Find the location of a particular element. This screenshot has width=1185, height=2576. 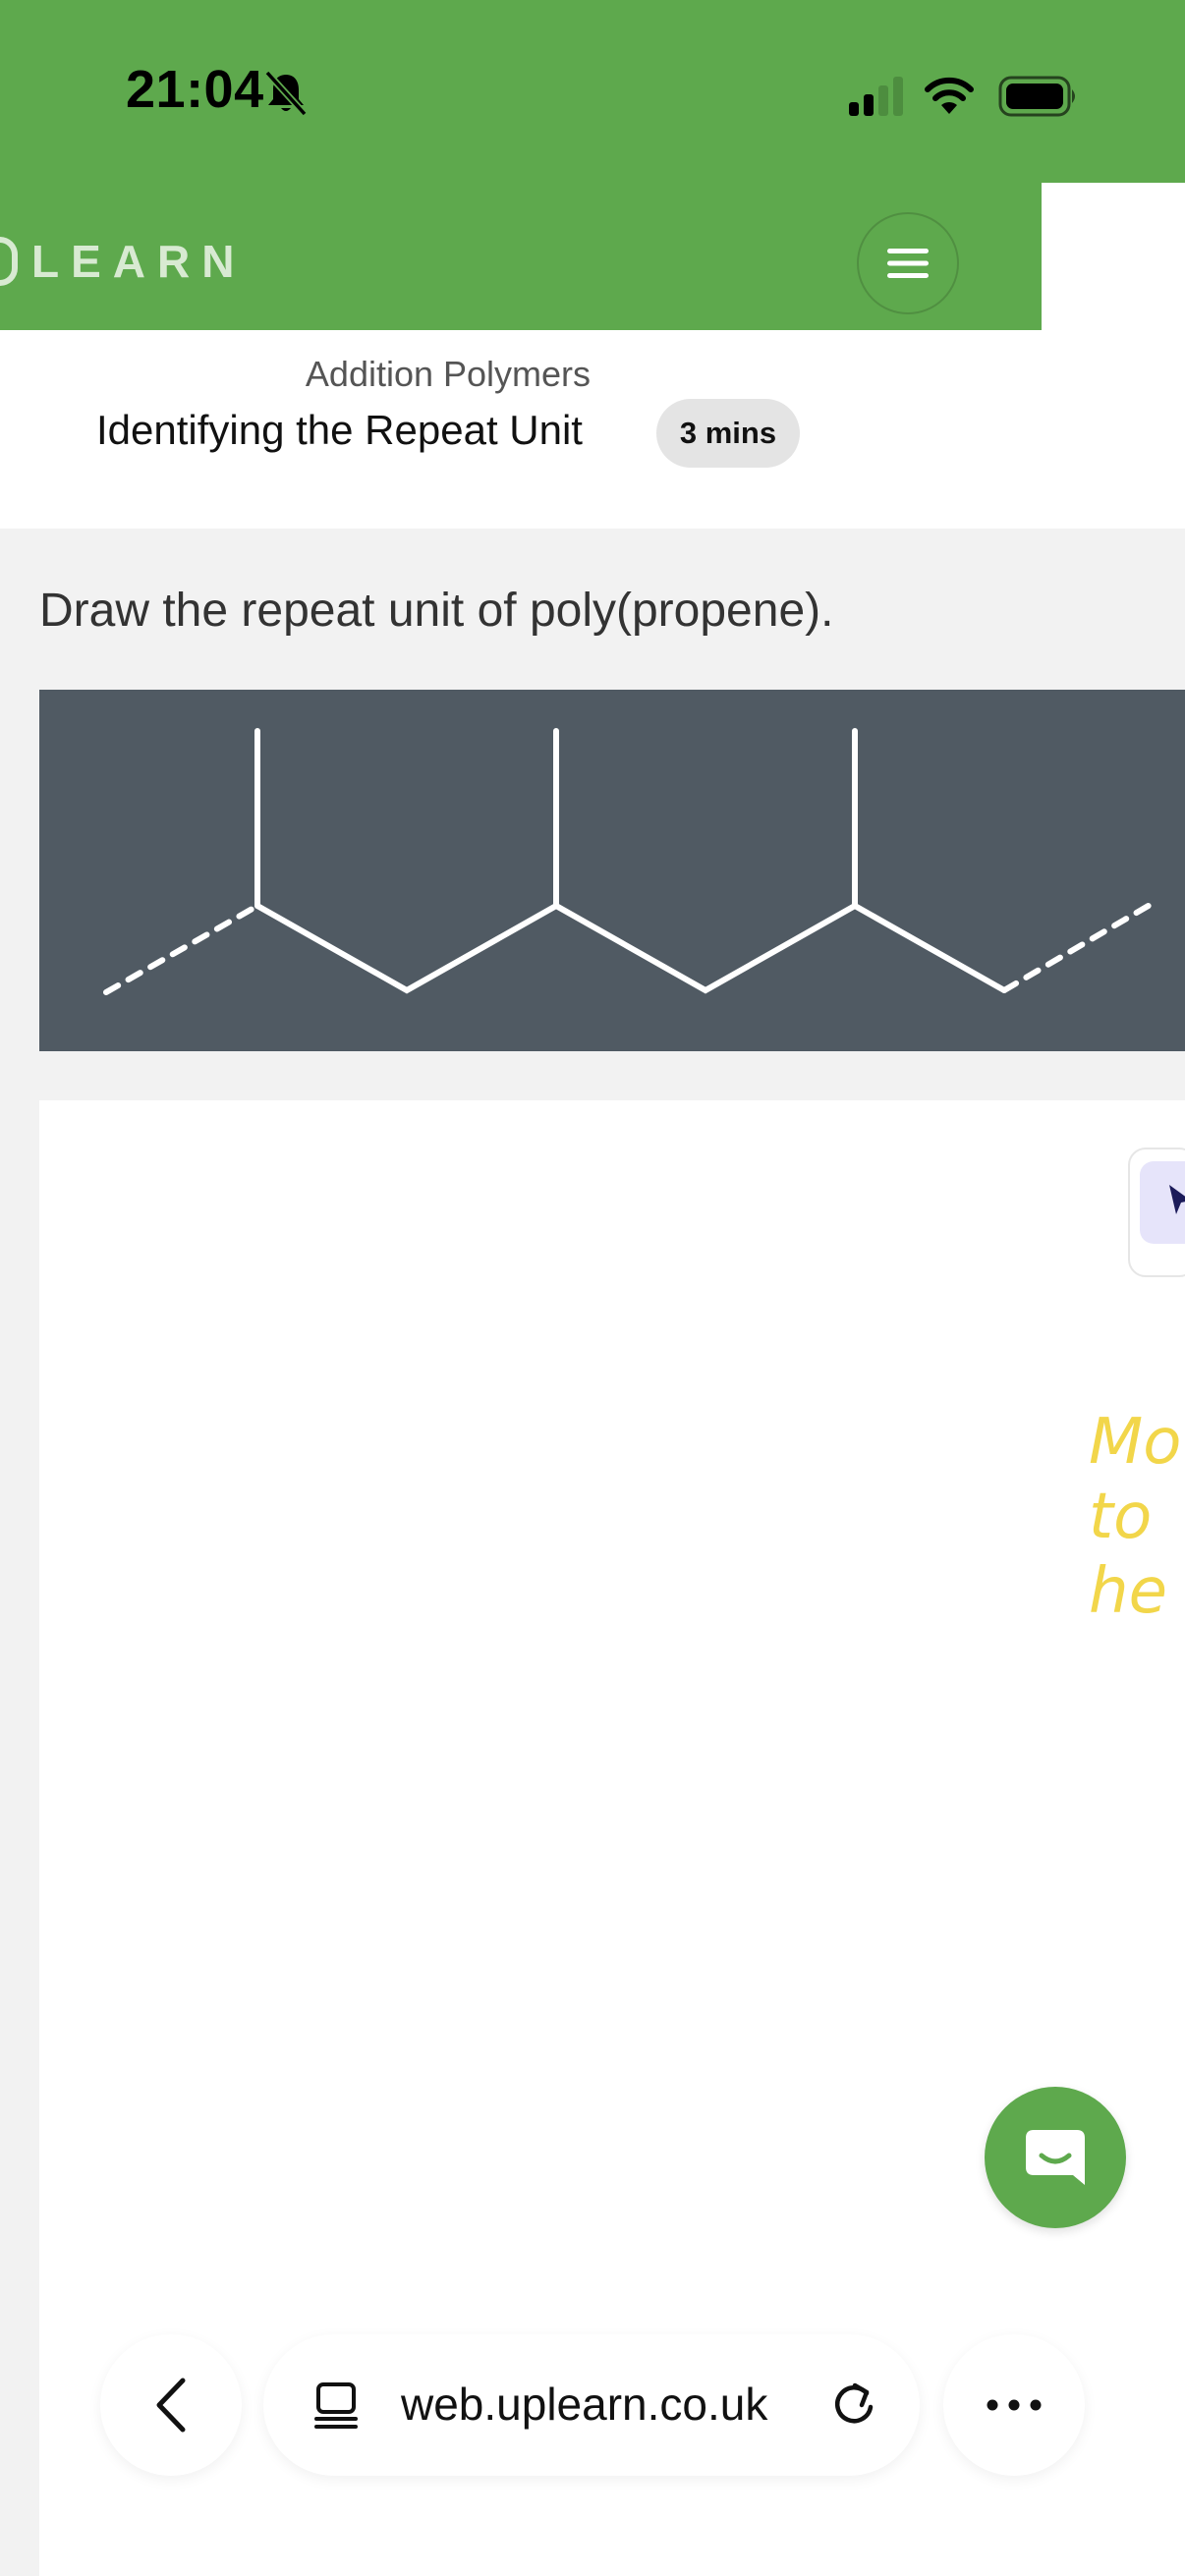

chevron-left-icon is located at coordinates (171, 2405).